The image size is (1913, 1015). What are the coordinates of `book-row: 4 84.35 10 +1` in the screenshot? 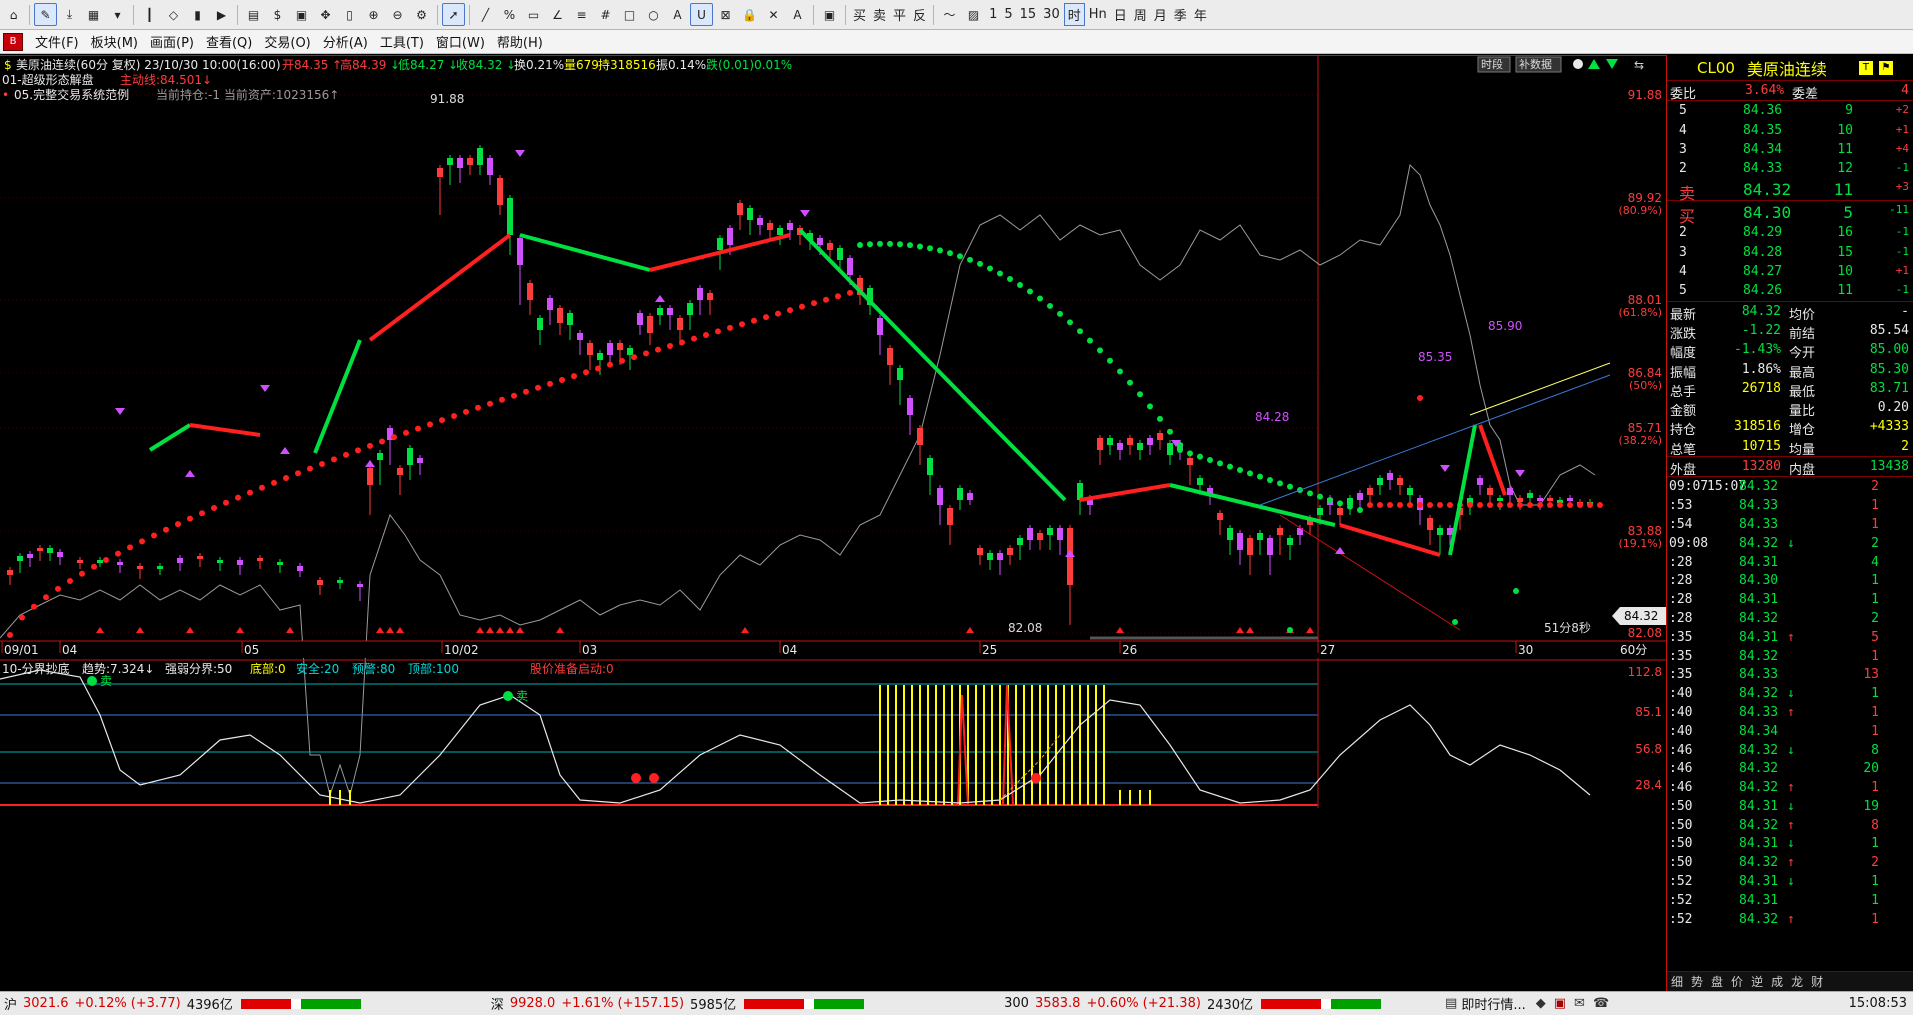 It's located at (1790, 130).